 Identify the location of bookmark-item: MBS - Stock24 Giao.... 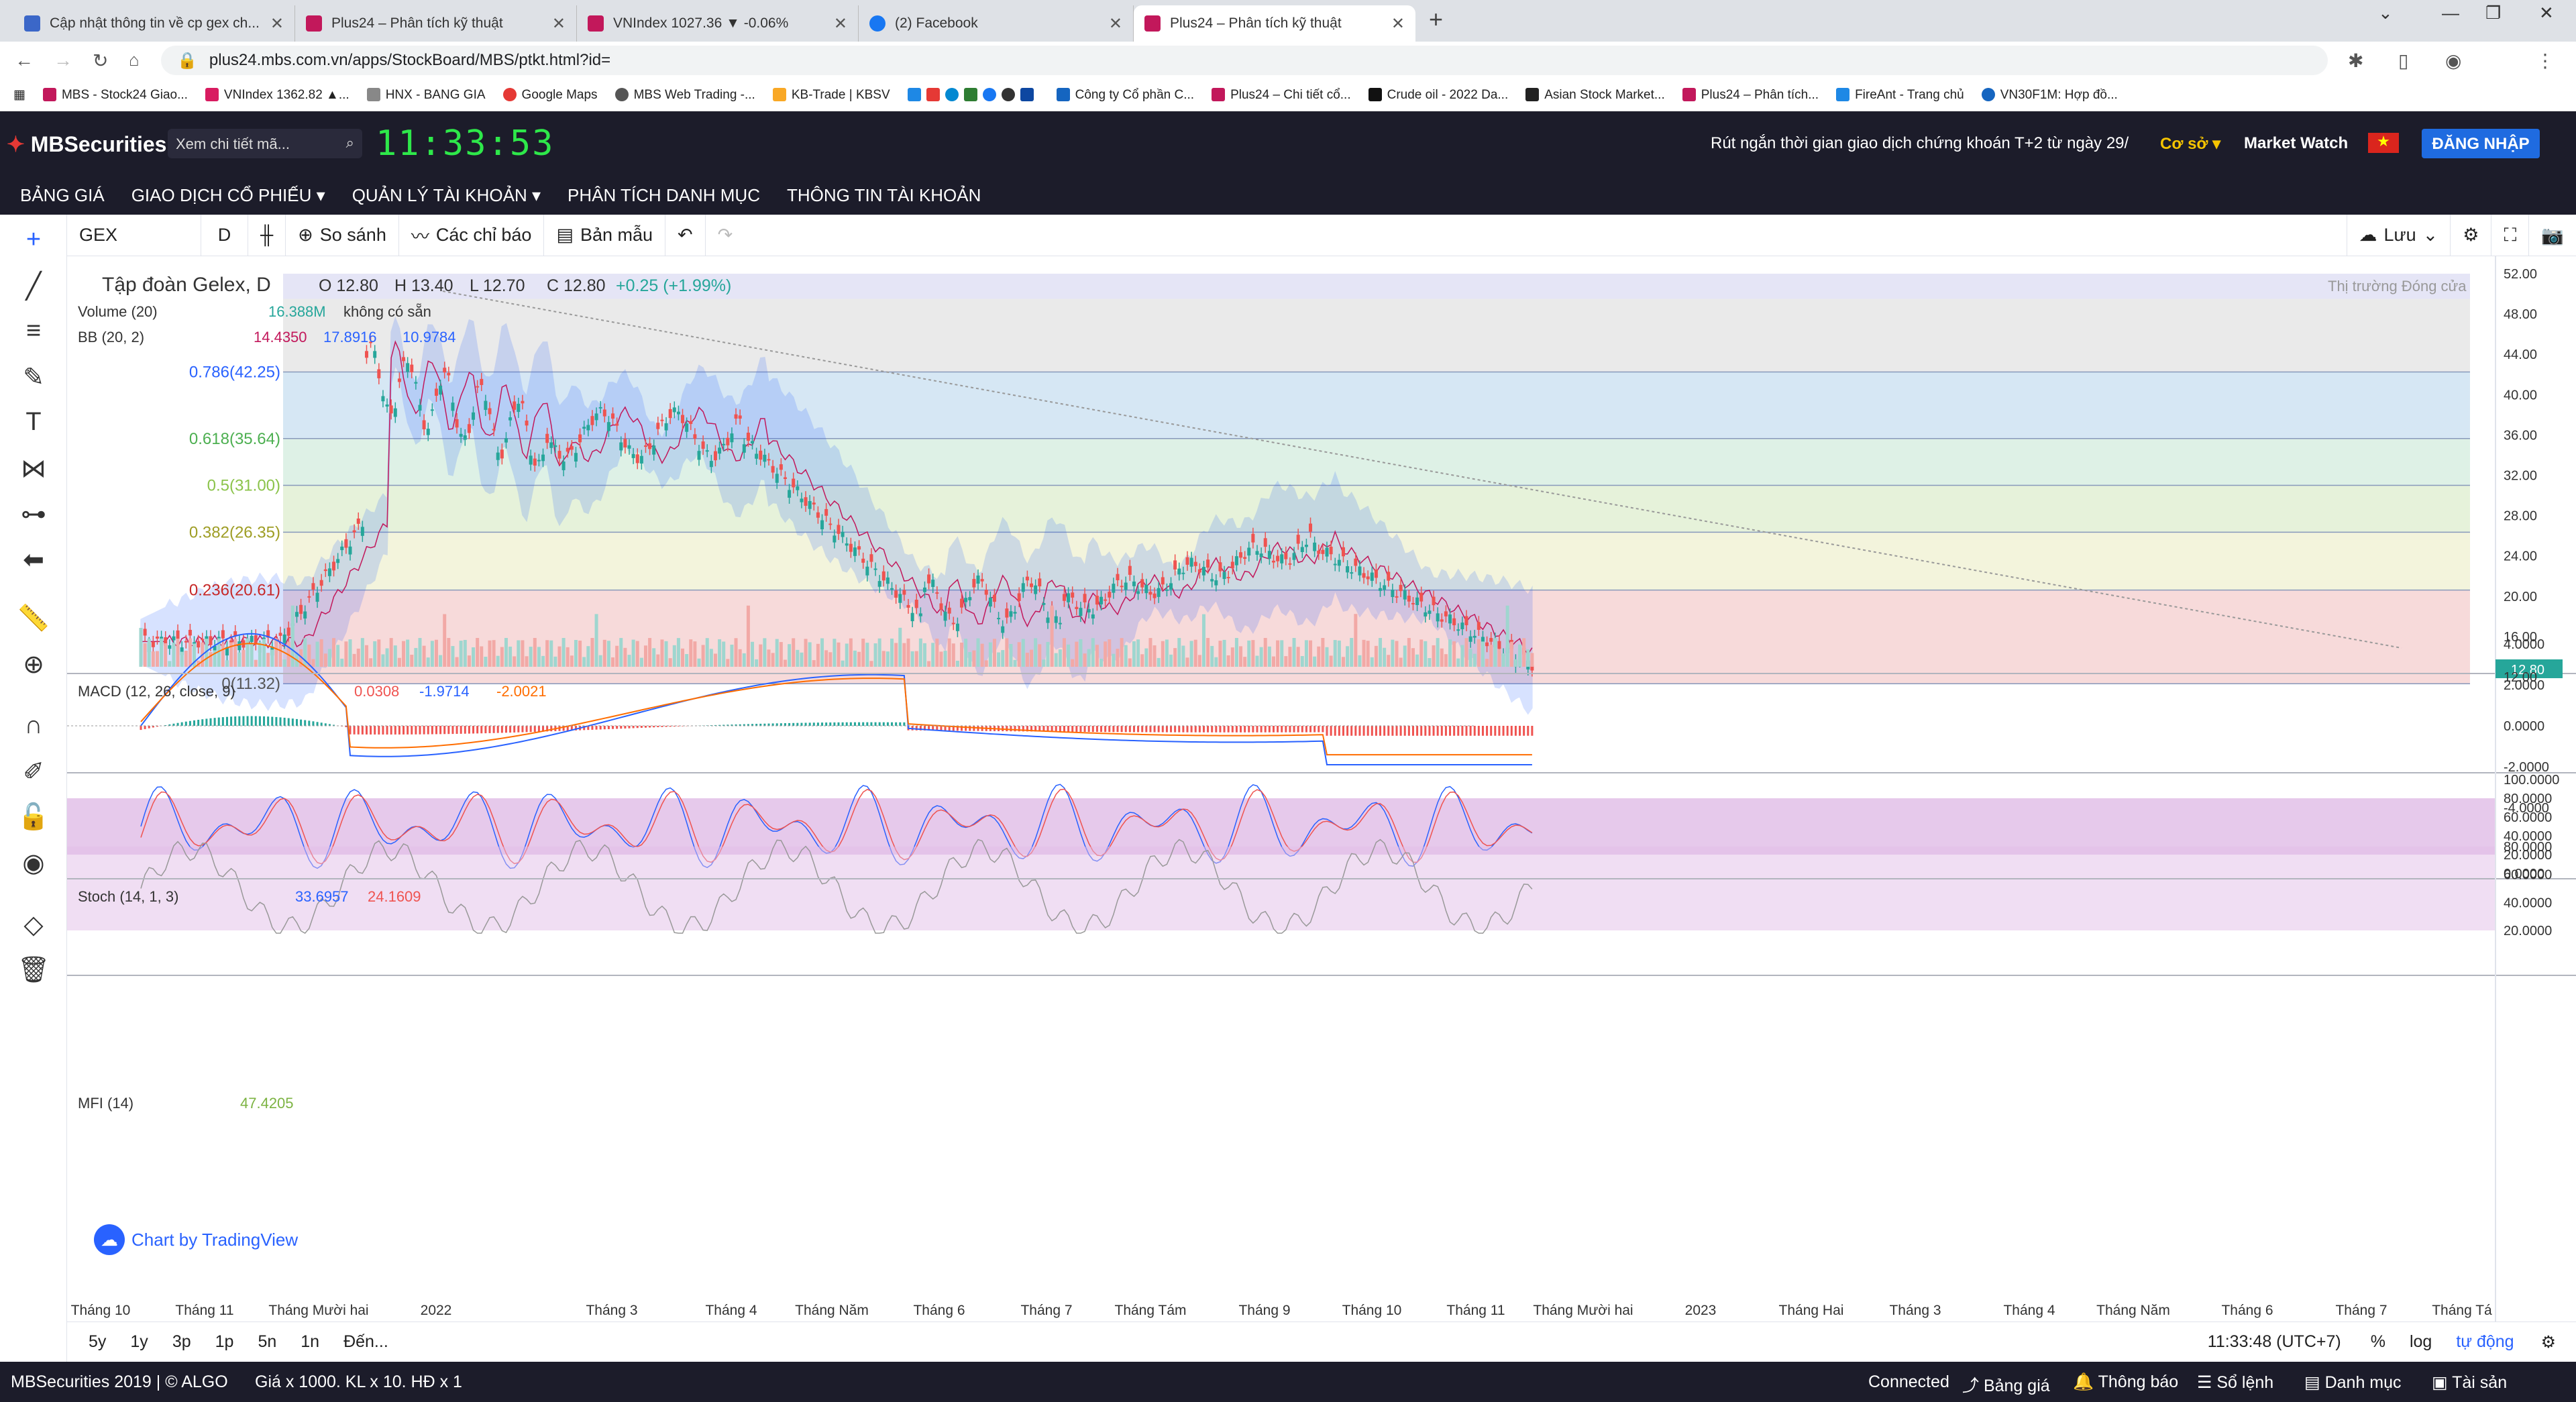
(115, 95).